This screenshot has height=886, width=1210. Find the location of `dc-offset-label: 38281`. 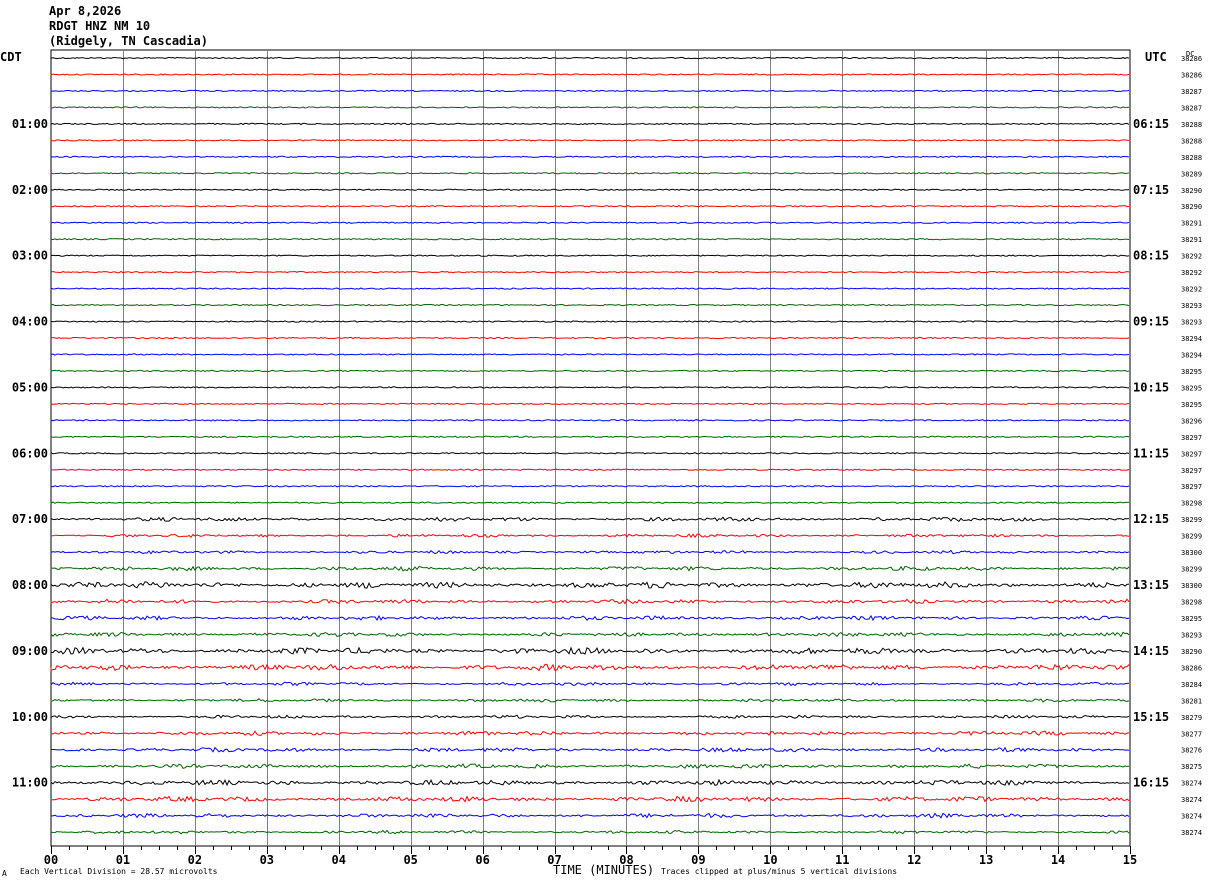

dc-offset-label: 38281 is located at coordinates (1191, 701).